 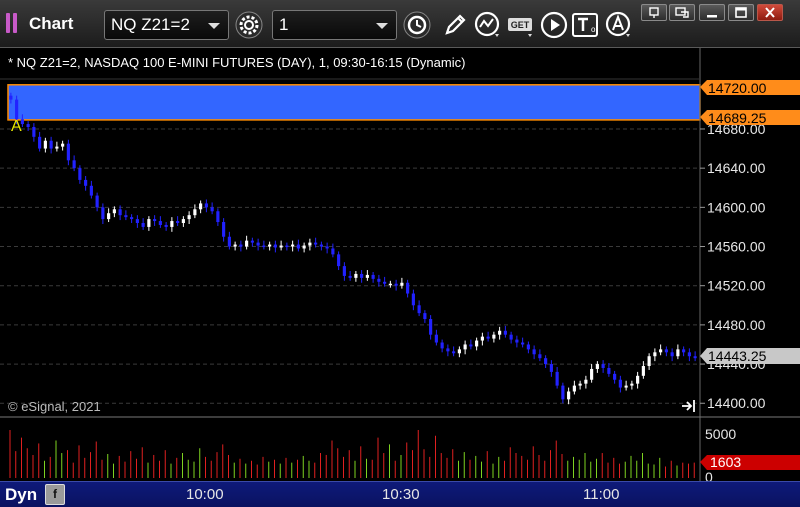 I want to click on symbol-dropdown-caret, so click(x=214, y=26).